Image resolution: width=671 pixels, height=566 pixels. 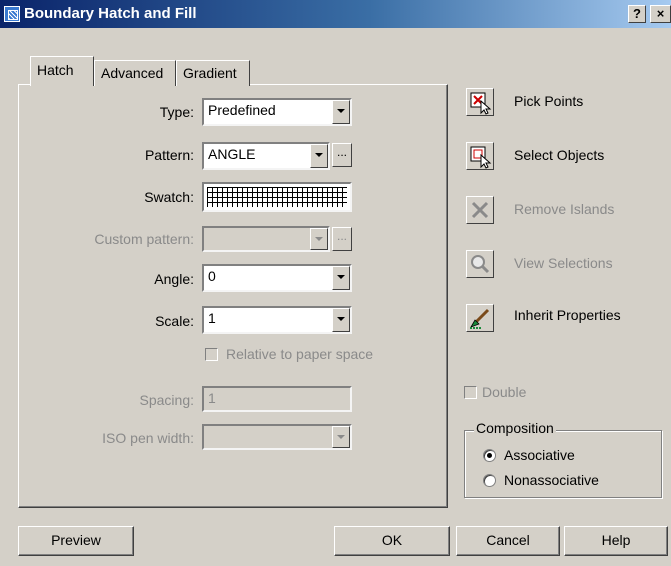 I want to click on select-objects-icon, so click(x=481, y=157).